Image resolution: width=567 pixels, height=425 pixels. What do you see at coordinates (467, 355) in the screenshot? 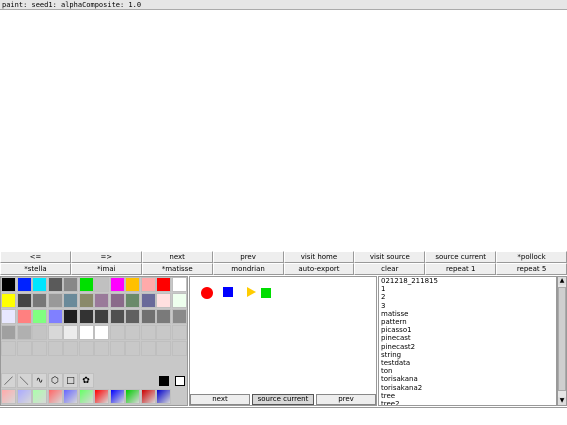
I see `list-item: string` at bounding box center [467, 355].